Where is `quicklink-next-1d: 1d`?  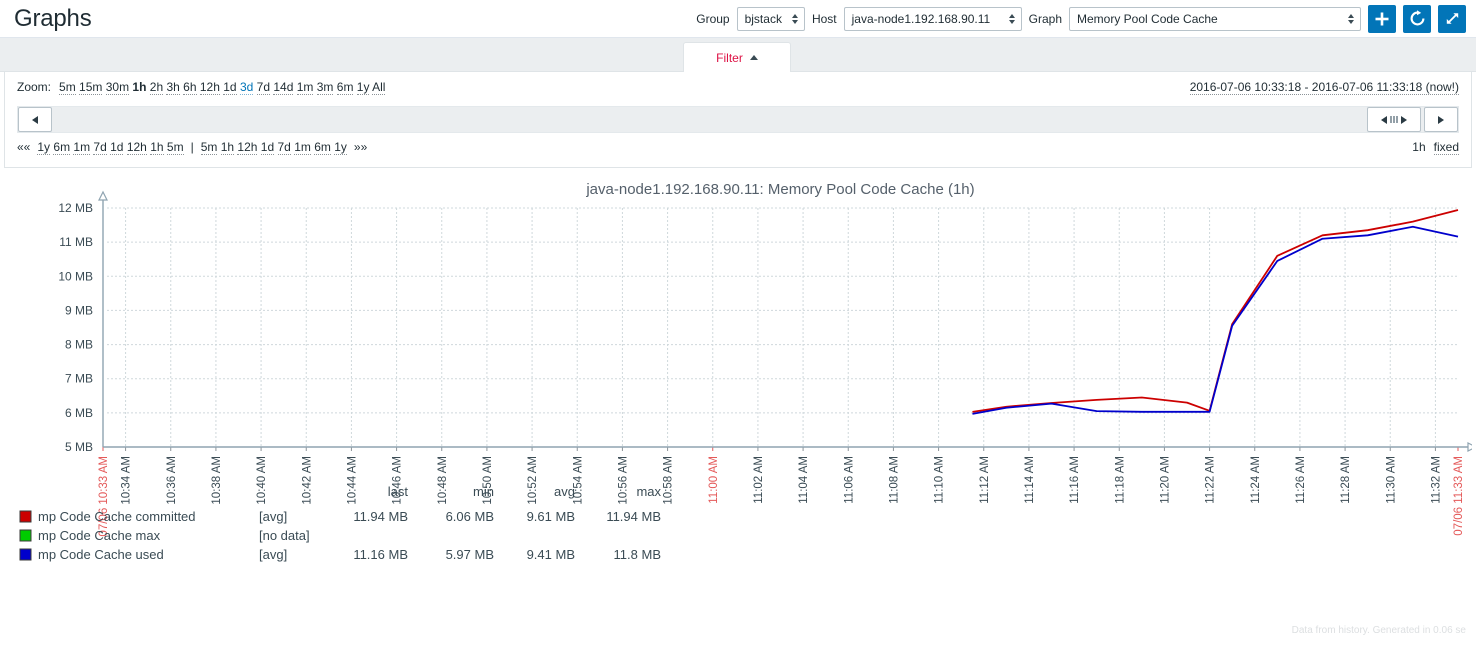
quicklink-next-1d: 1d is located at coordinates (267, 147).